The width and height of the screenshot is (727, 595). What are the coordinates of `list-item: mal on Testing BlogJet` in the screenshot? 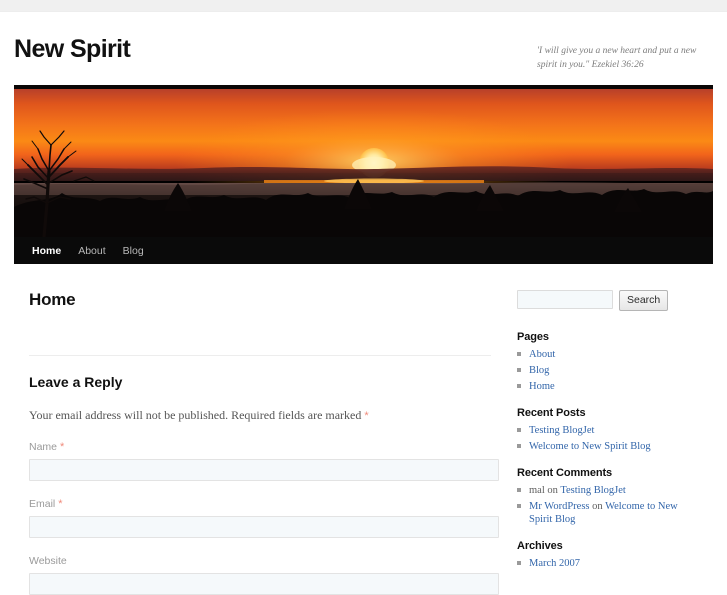 It's located at (607, 490).